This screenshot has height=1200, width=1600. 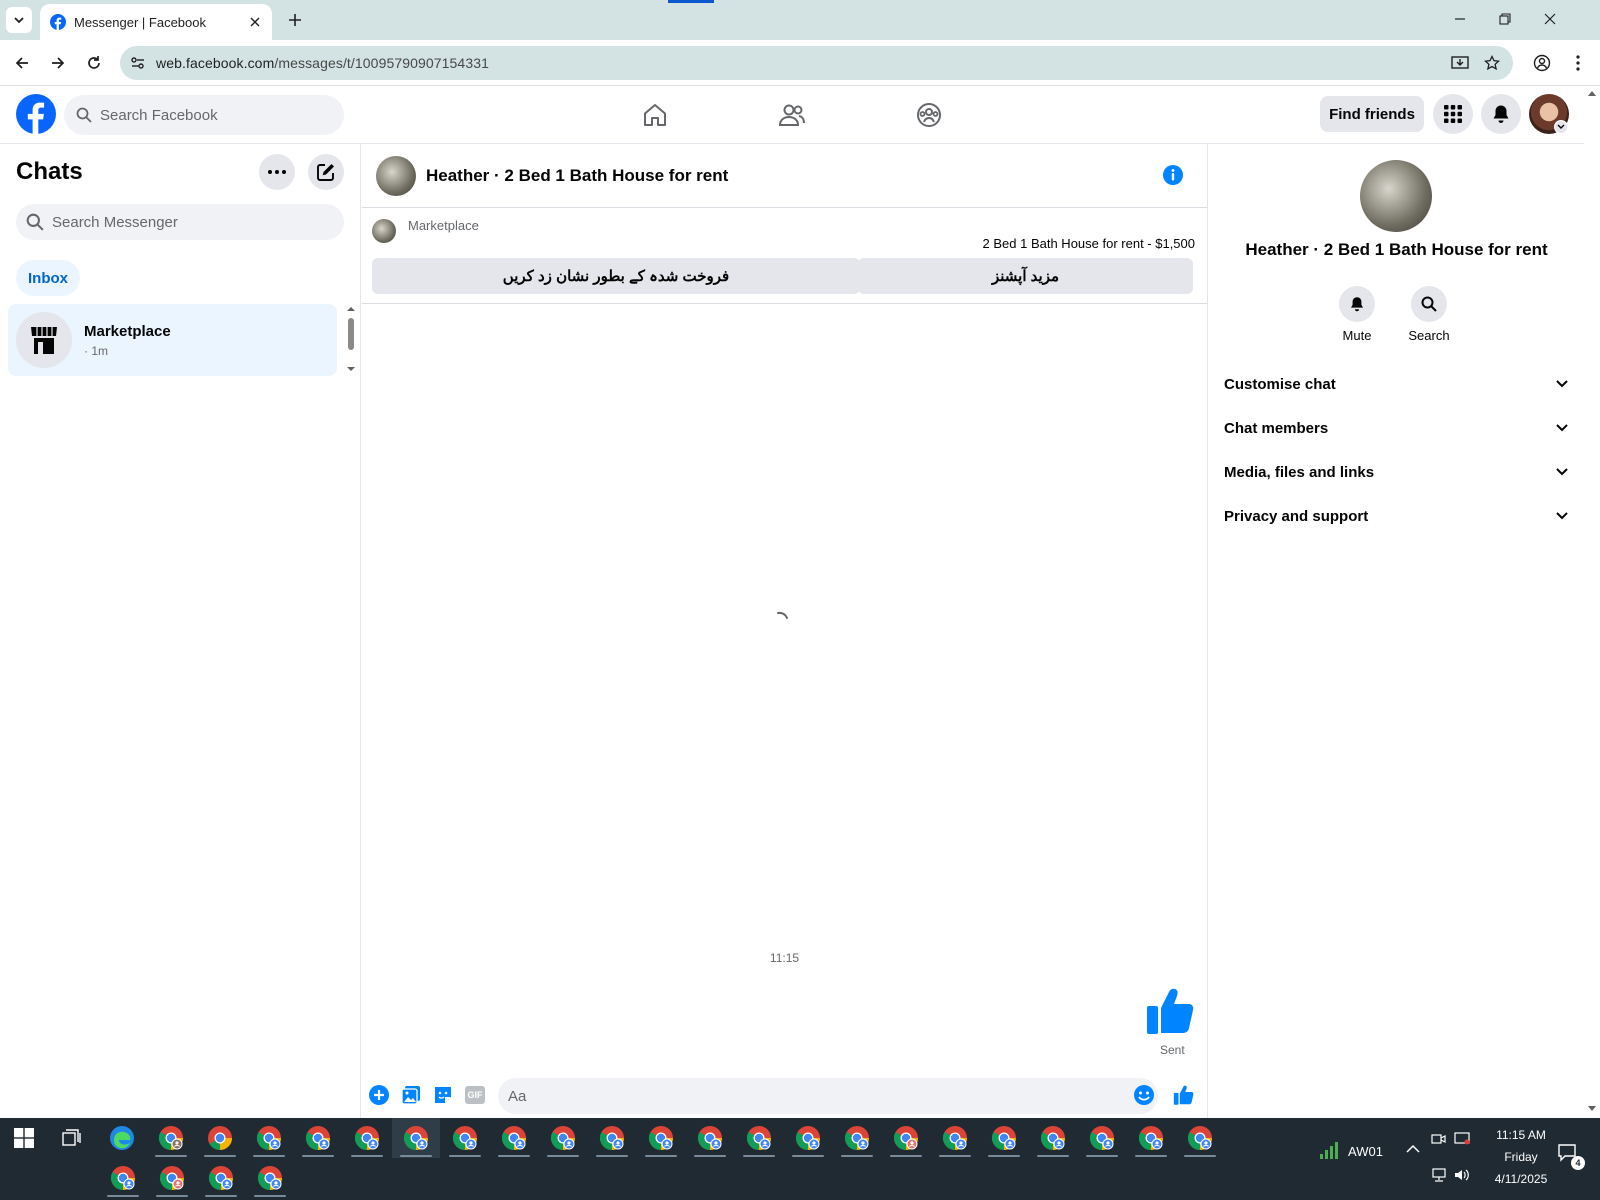 What do you see at coordinates (929, 115) in the screenshot?
I see `groups-nav-button` at bounding box center [929, 115].